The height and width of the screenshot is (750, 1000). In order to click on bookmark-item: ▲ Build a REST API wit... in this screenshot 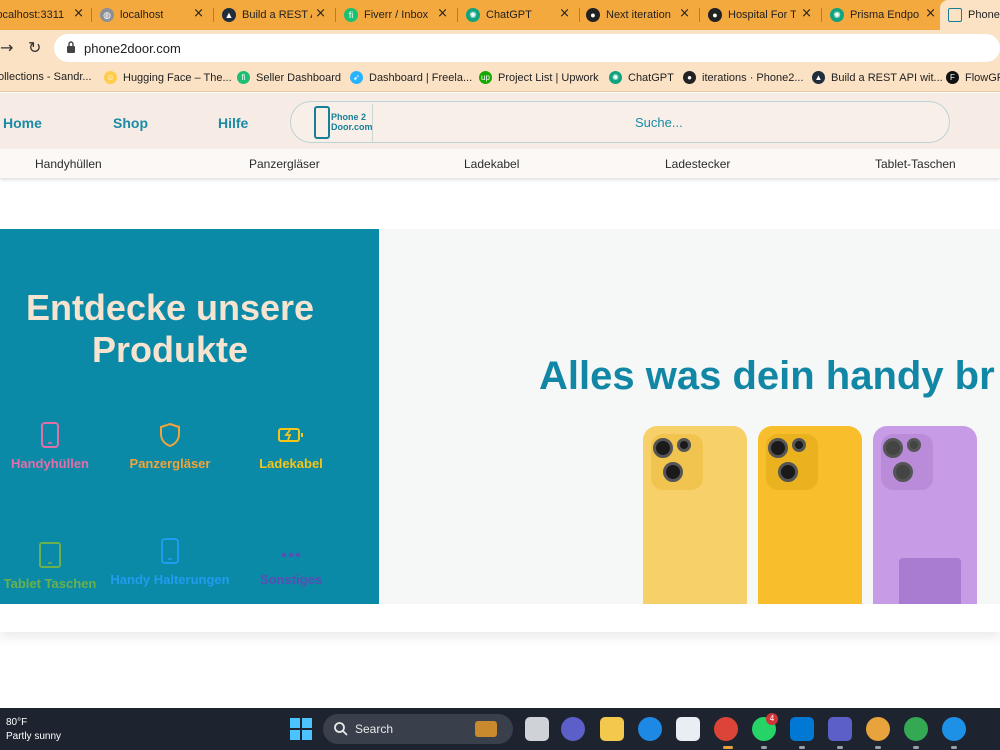, I will do `click(877, 77)`.